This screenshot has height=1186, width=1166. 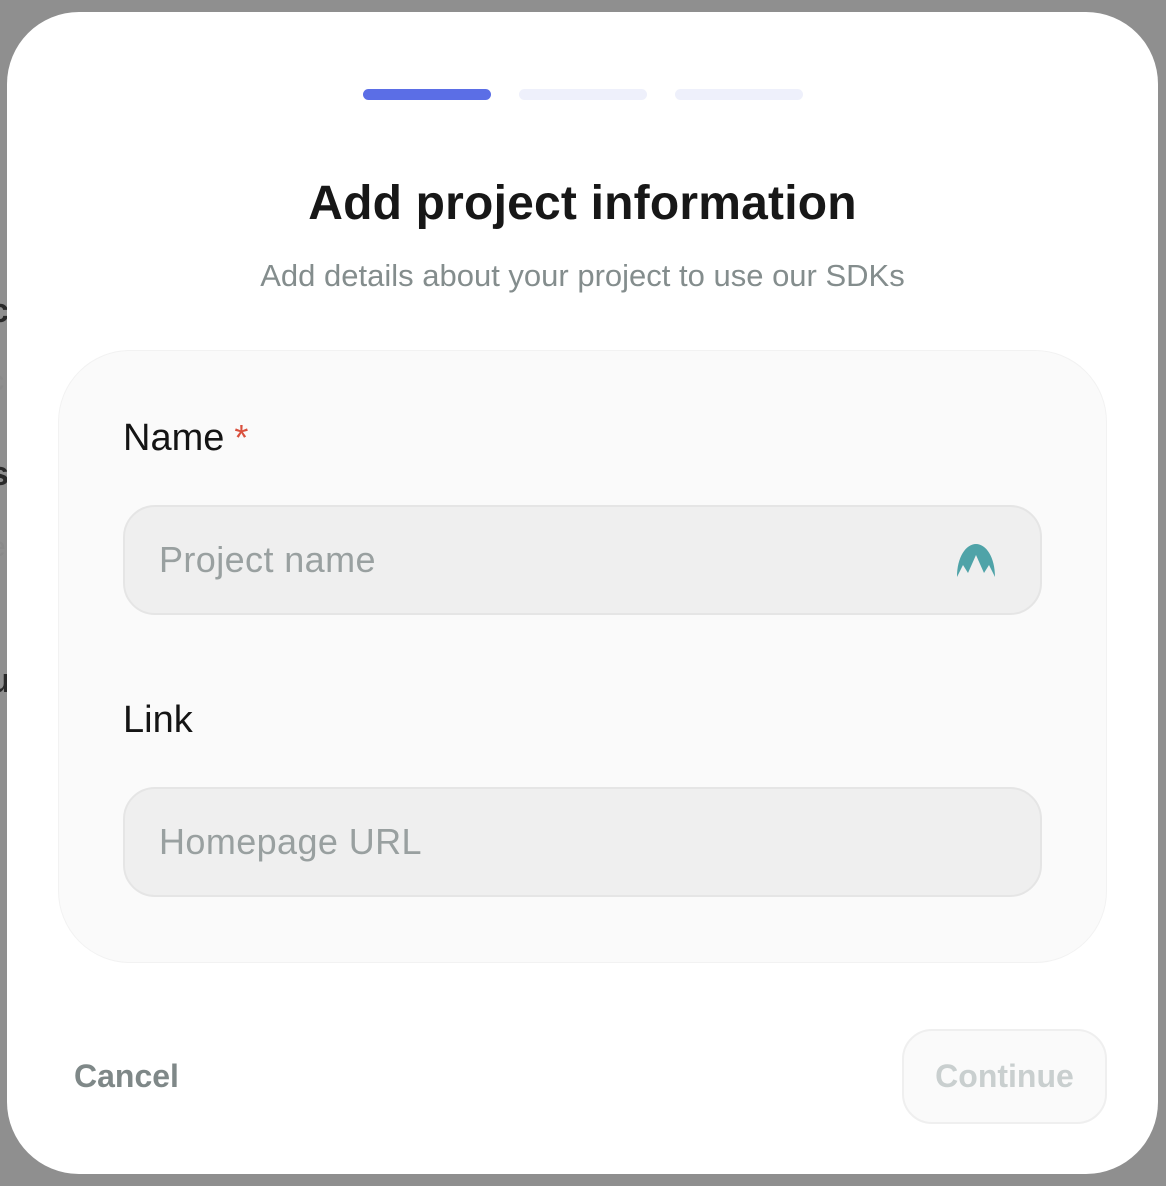 What do you see at coordinates (582, 203) in the screenshot?
I see `modal-title: Add project information` at bounding box center [582, 203].